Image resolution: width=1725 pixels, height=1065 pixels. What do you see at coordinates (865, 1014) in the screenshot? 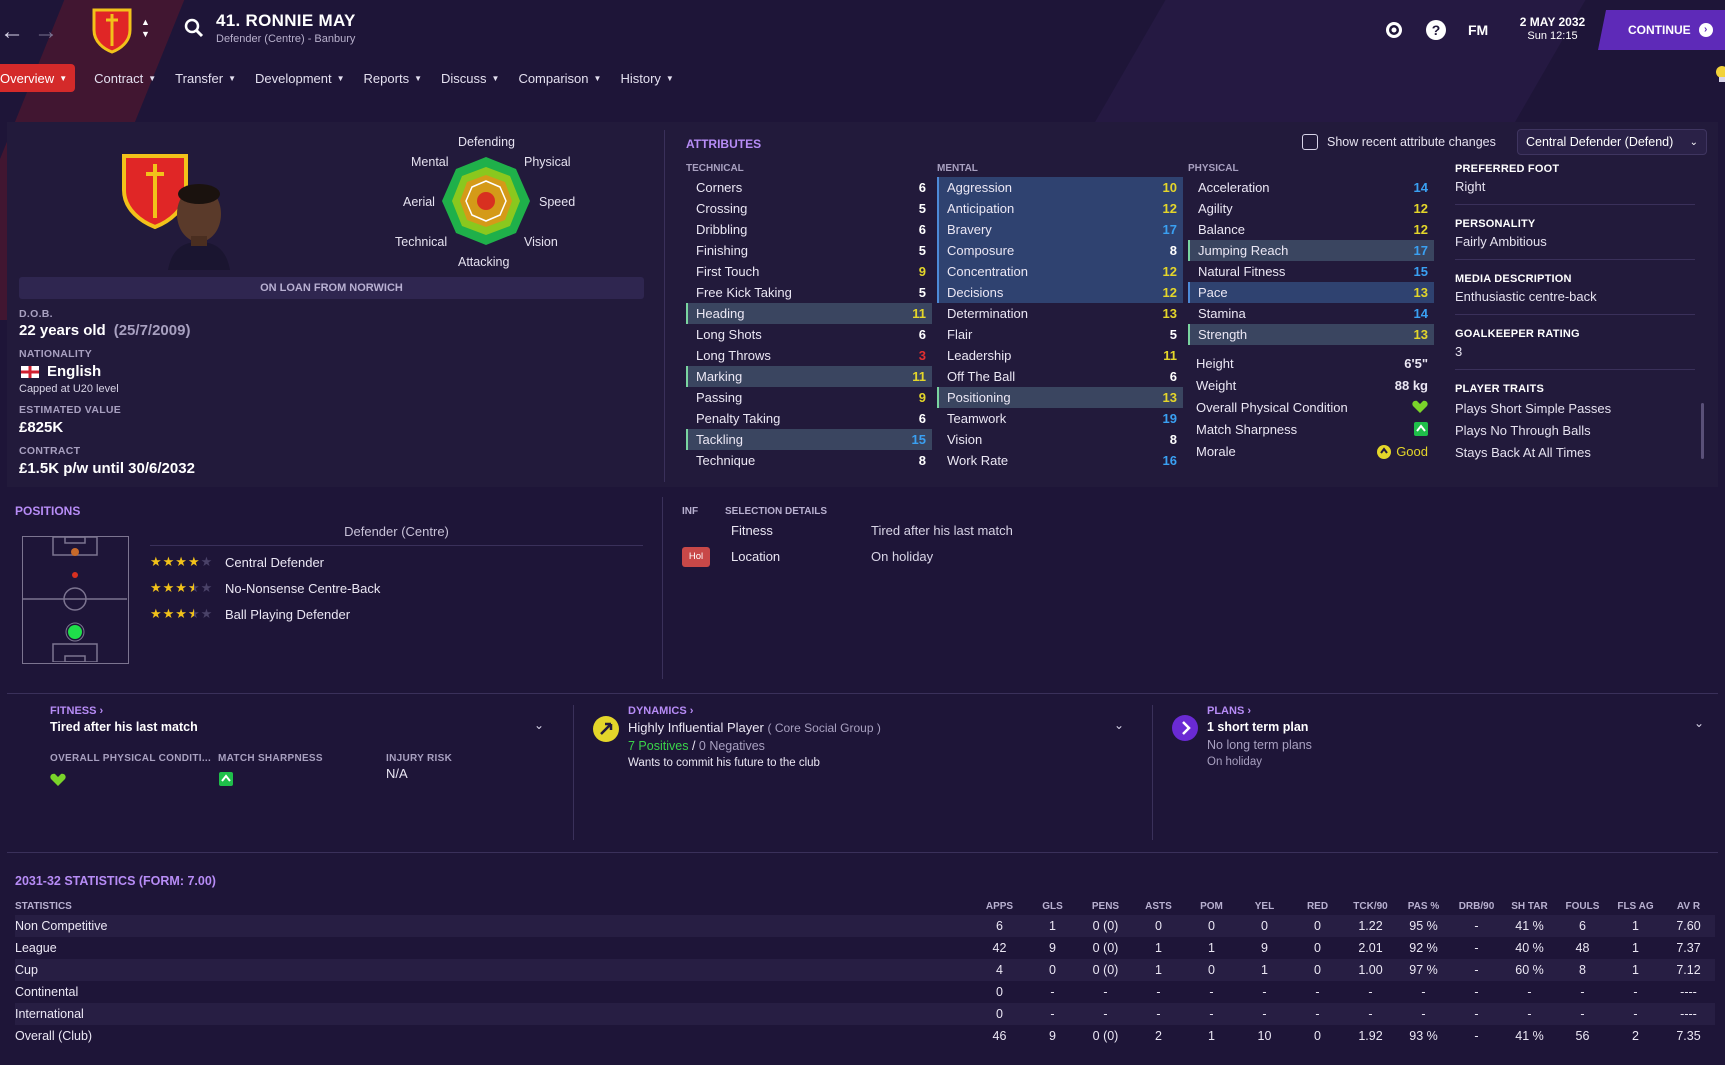
I see `table-row: International 0- - - - - - - - - - - - ----` at bounding box center [865, 1014].